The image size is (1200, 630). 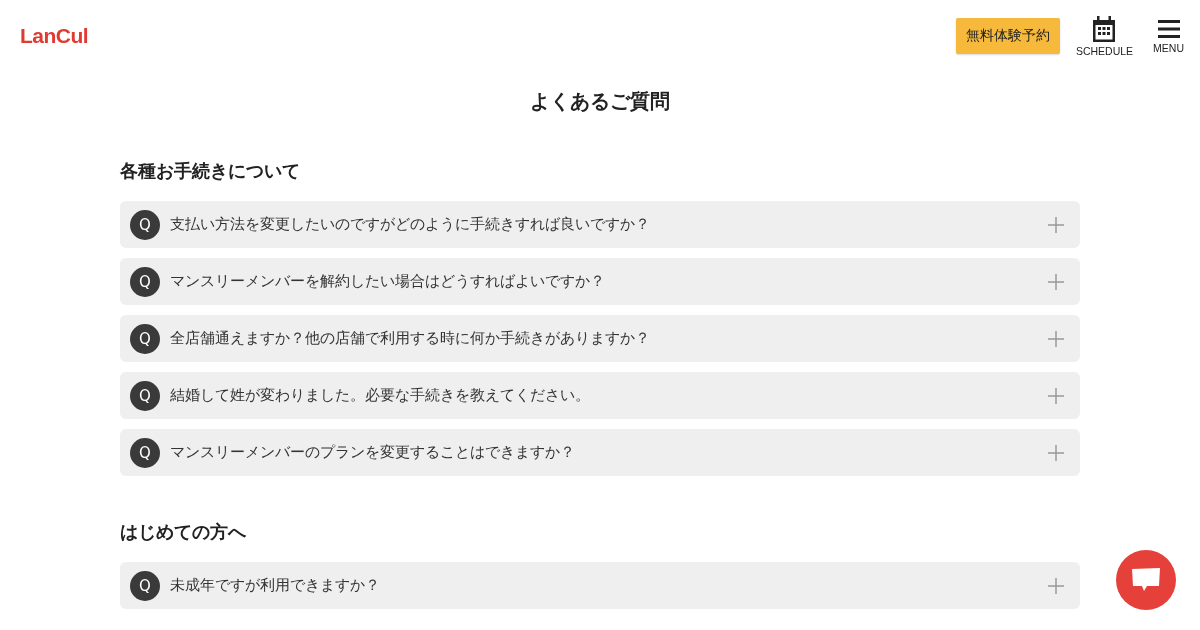 I want to click on faq-item: Q マンスリーメンバーのプランを変更することはできますか？, so click(x=600, y=452).